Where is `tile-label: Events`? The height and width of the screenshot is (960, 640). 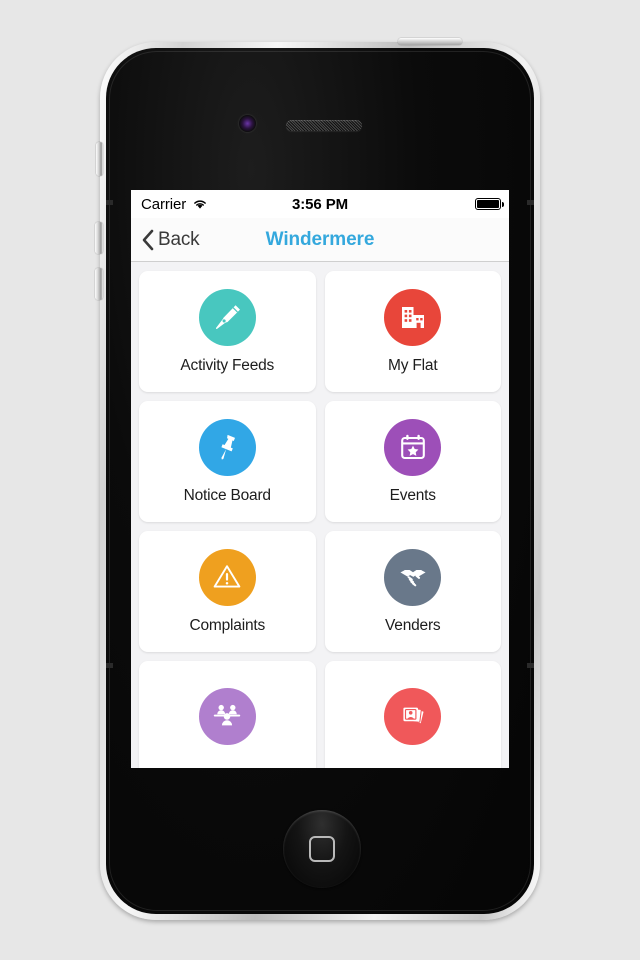
tile-label: Events is located at coordinates (412, 495).